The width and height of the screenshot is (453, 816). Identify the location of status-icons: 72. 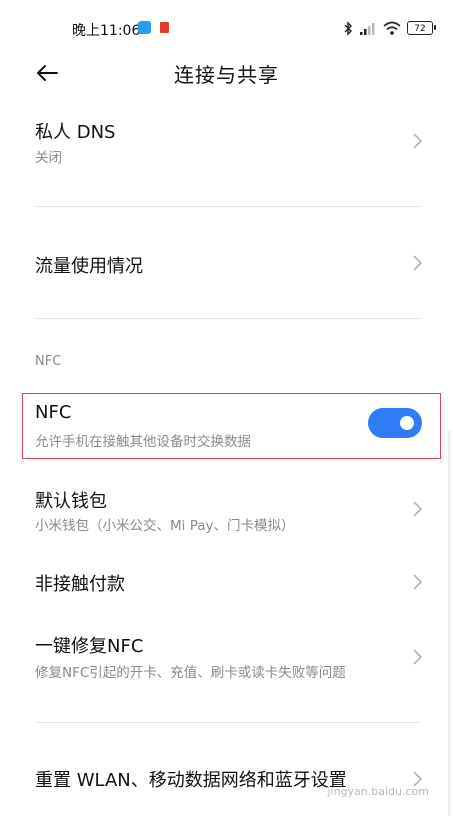
(390, 28).